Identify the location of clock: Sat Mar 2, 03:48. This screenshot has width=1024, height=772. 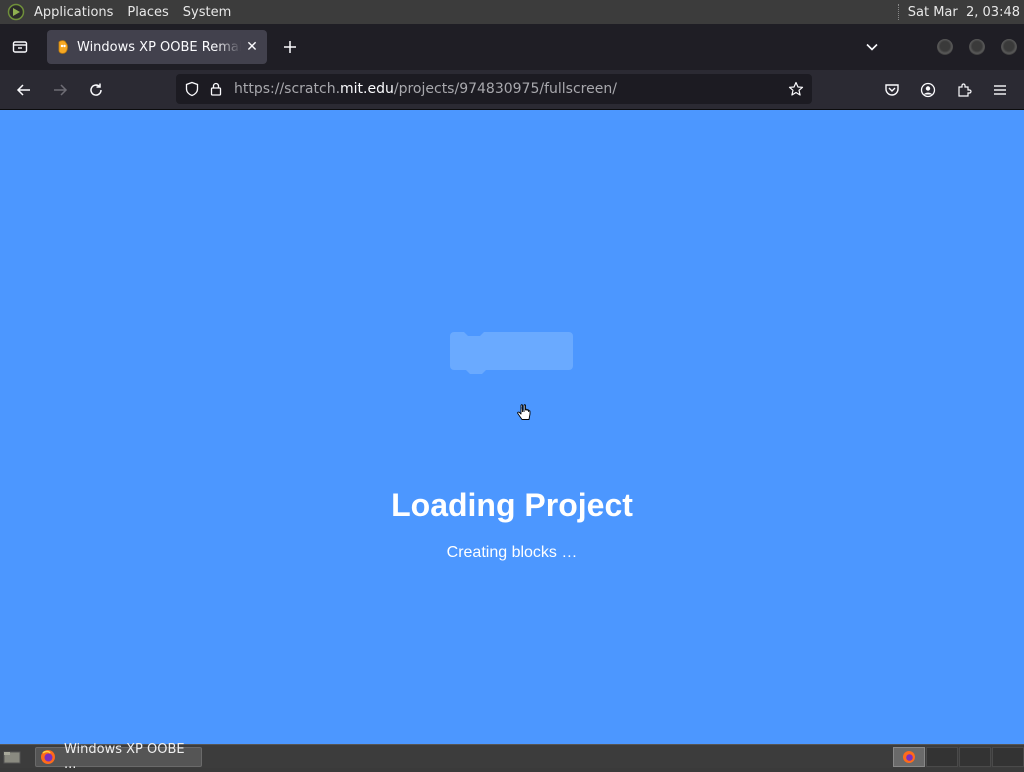
(964, 12).